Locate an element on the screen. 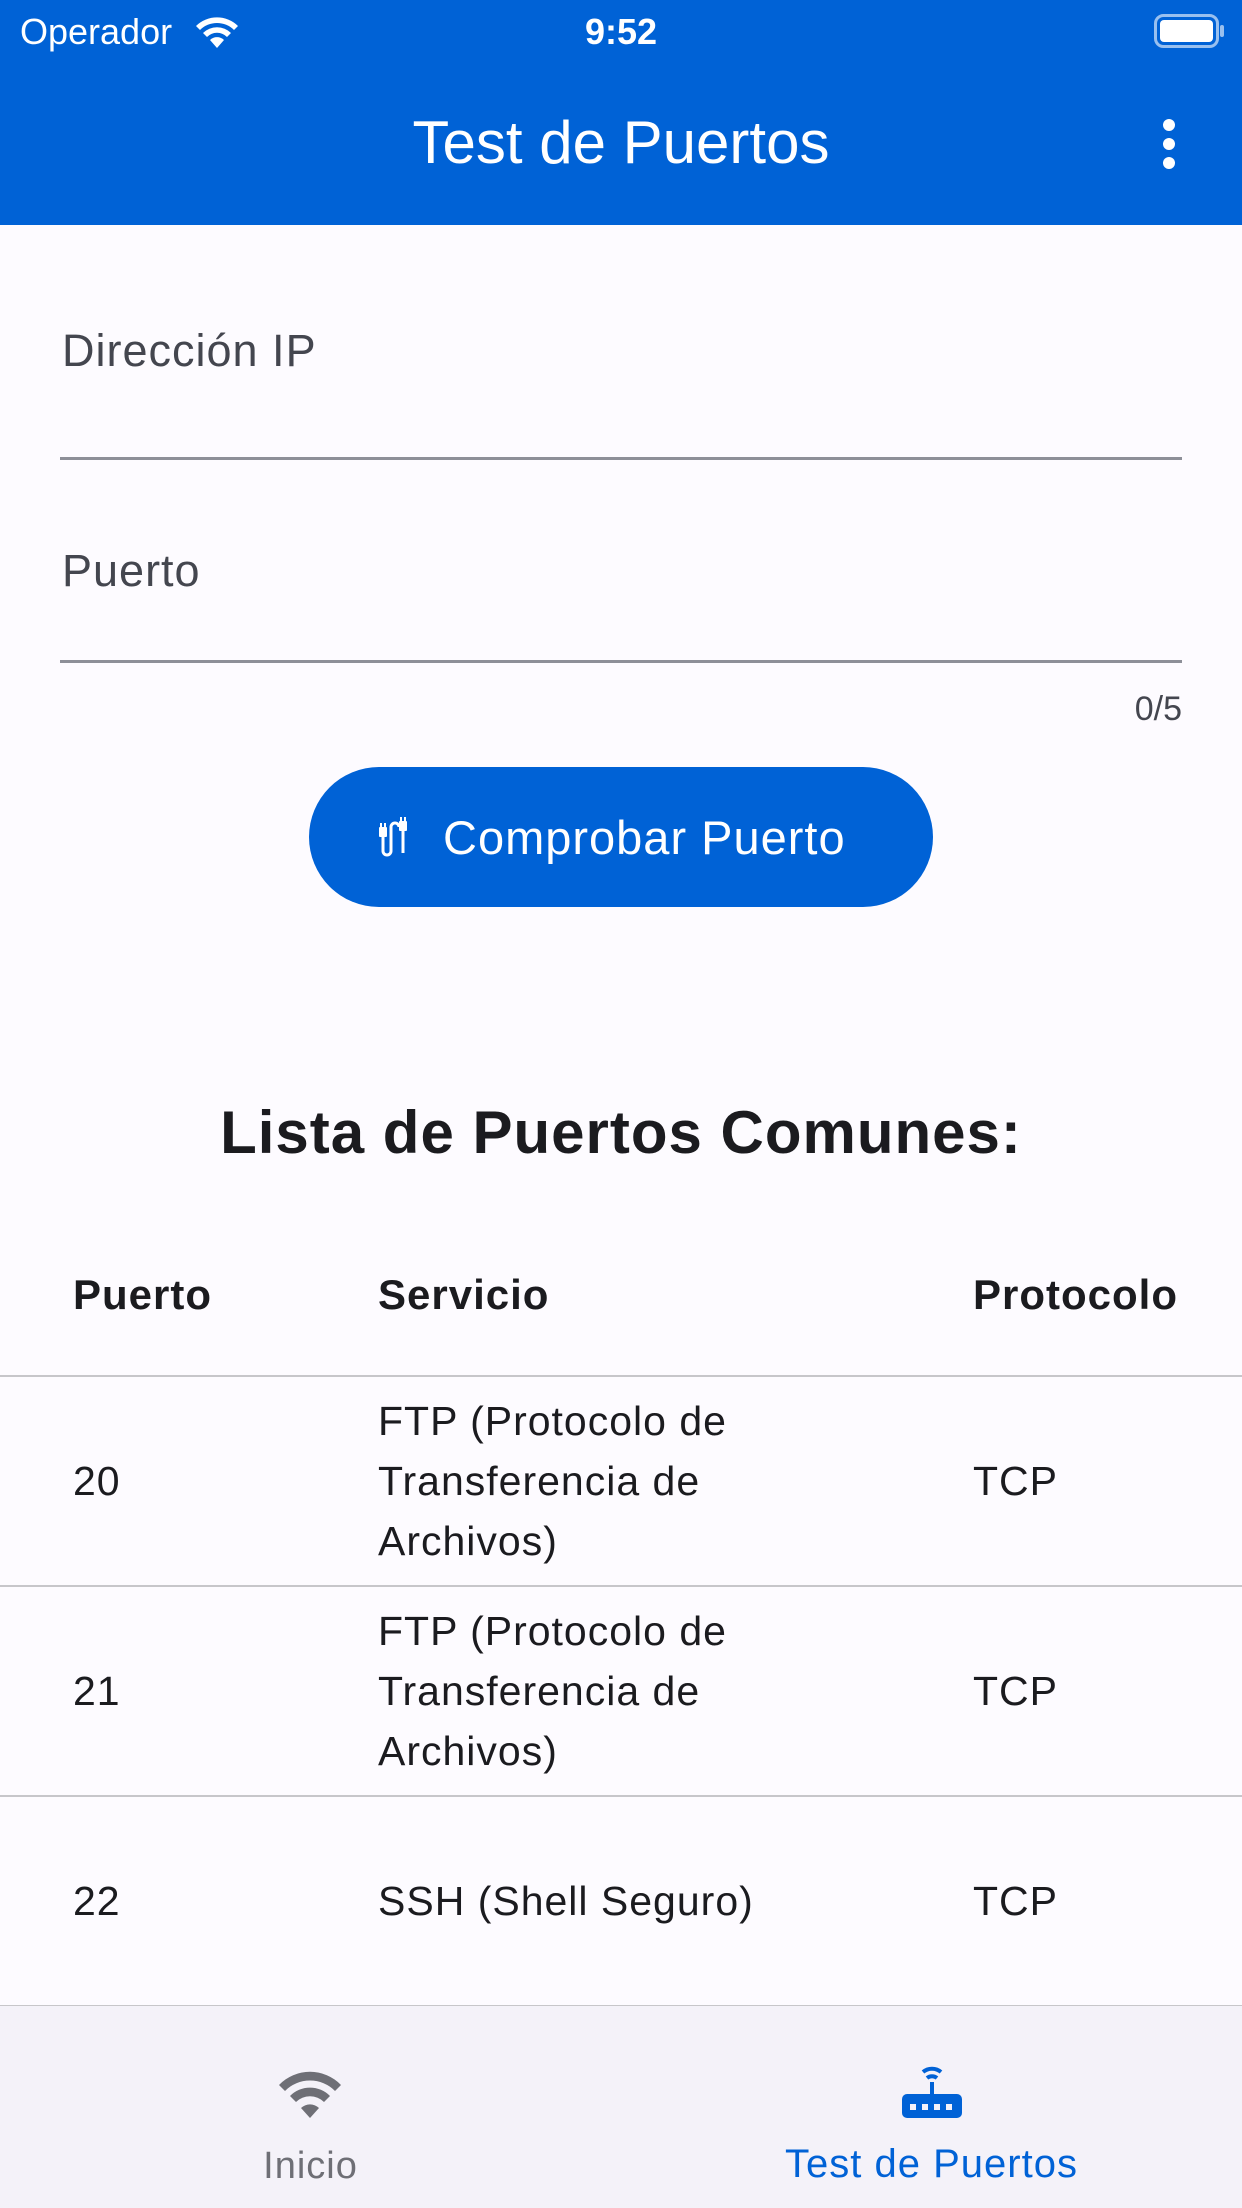 The width and height of the screenshot is (1242, 2208). ip-address-label: Dirección IP is located at coordinates (189, 350).